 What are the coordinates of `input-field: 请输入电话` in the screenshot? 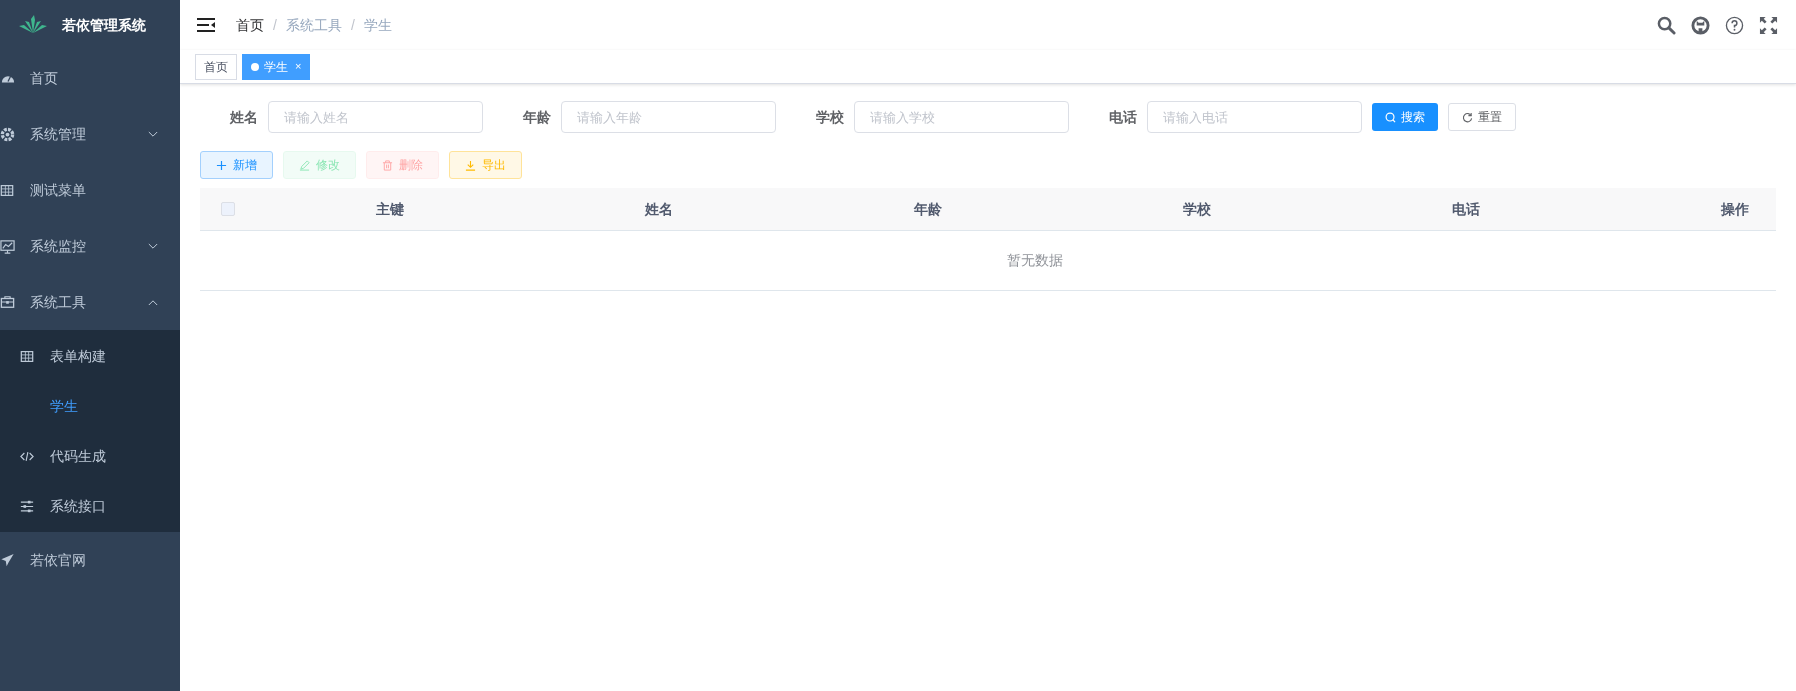 It's located at (1254, 117).